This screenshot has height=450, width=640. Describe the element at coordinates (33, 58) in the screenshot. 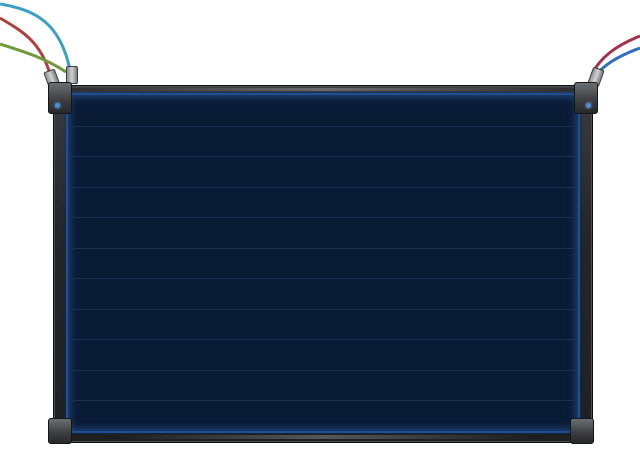

I see `left-green-cable-icon` at that location.